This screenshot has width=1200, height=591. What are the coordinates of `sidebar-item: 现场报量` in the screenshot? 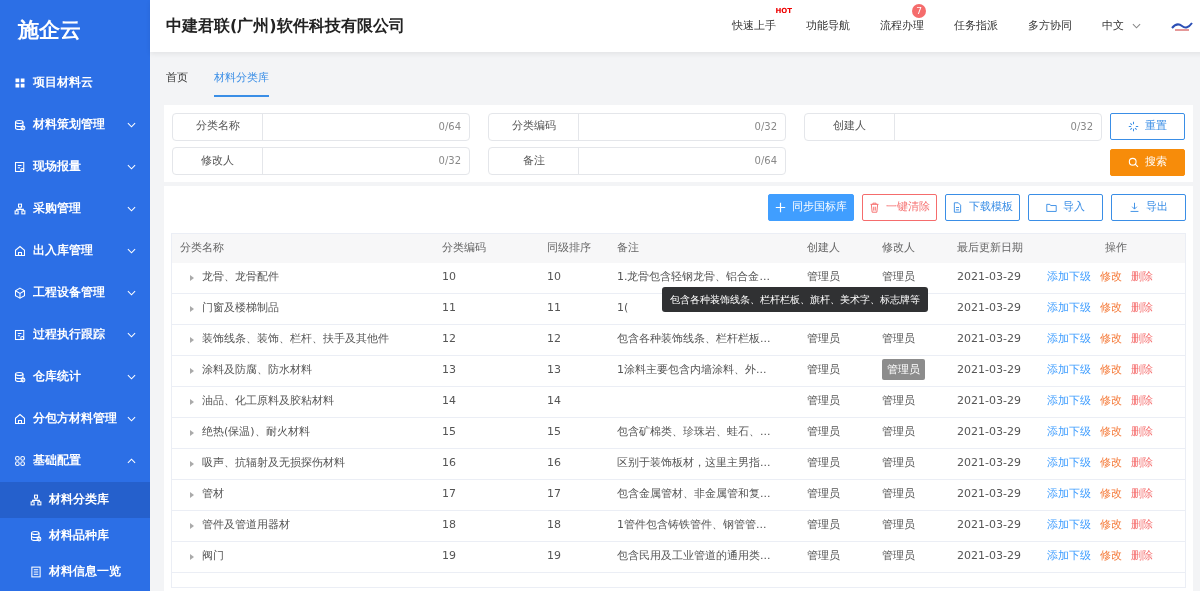 It's located at (75, 167).